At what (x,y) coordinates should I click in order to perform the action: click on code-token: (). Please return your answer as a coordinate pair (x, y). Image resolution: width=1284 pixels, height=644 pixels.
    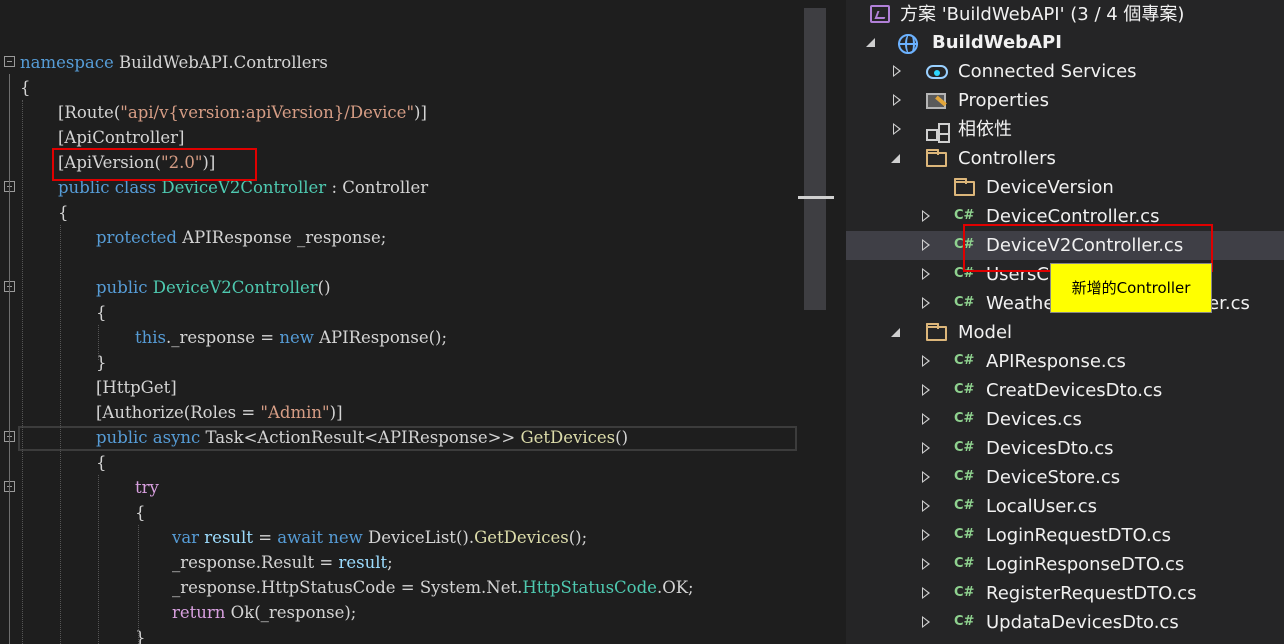
    Looking at the image, I should click on (324, 287).